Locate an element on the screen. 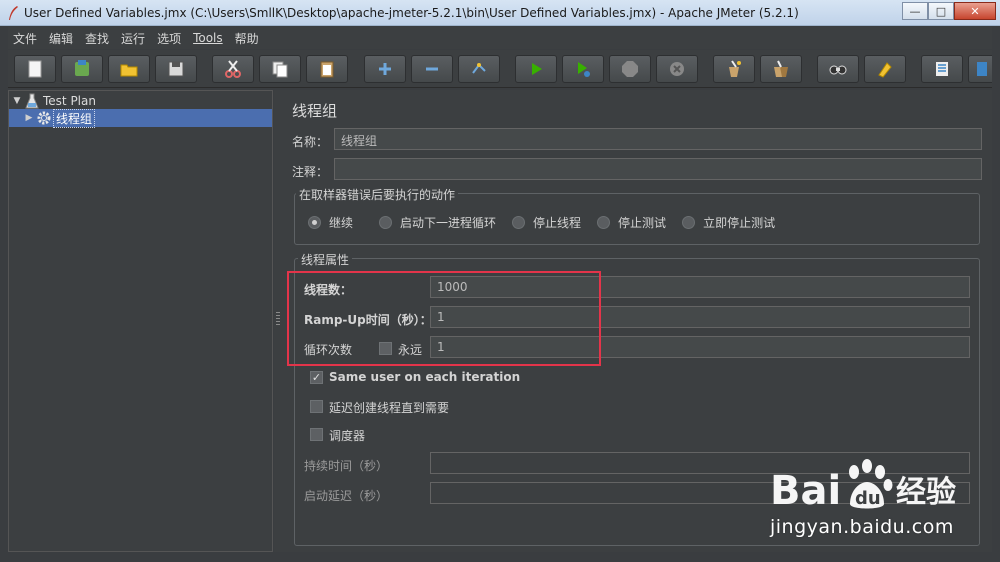 Image resolution: width=1000 pixels, height=562 pixels. menu-options: 选项 is located at coordinates (169, 38).